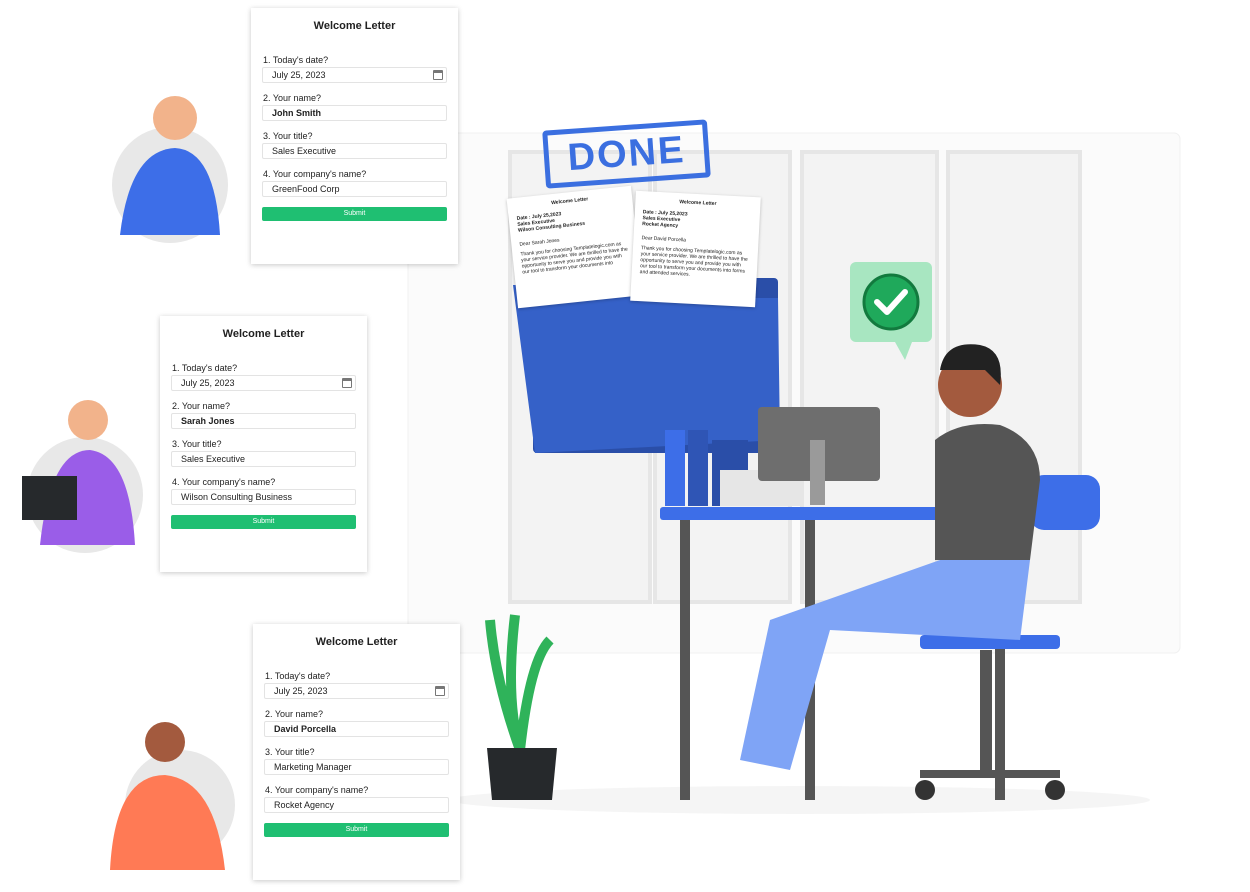 This screenshot has width=1250, height=892. What do you see at coordinates (626, 154) in the screenshot?
I see `done-stamp: DONE` at bounding box center [626, 154].